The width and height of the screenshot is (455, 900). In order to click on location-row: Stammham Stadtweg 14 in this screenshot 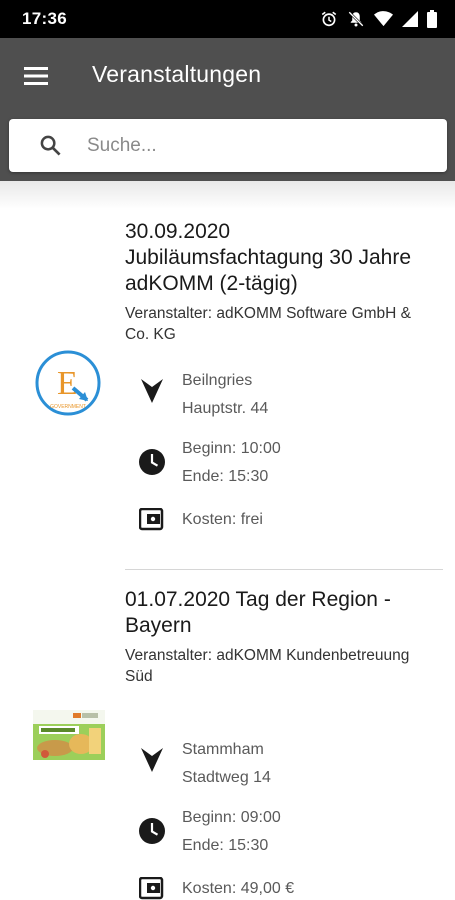, I will do `click(204, 761)`.